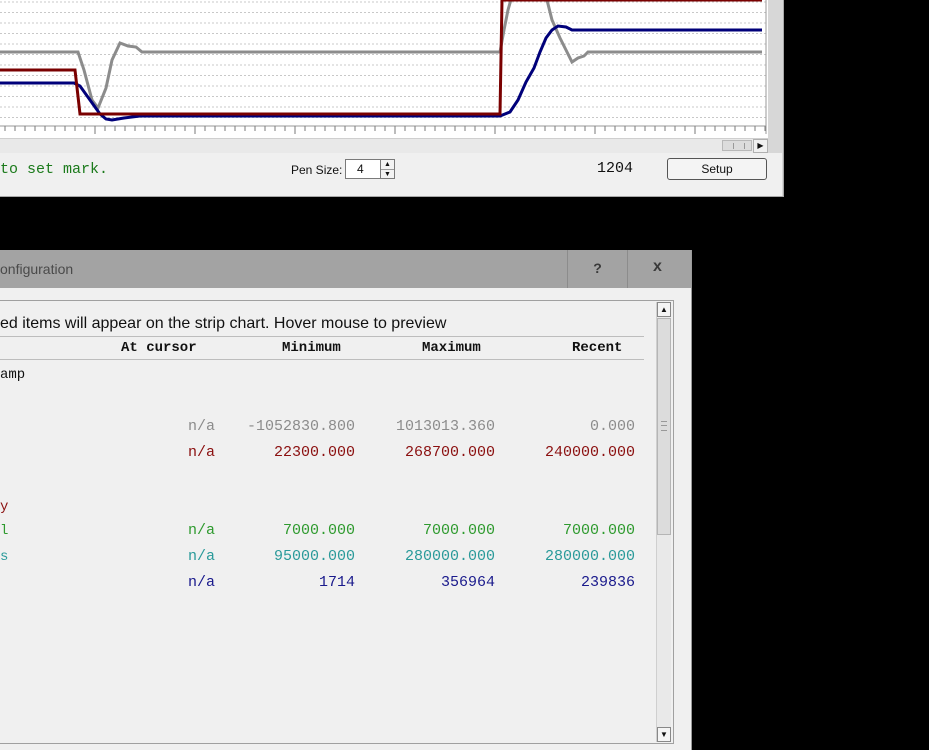  What do you see at coordinates (657, 269) in the screenshot?
I see `close-button: x` at bounding box center [657, 269].